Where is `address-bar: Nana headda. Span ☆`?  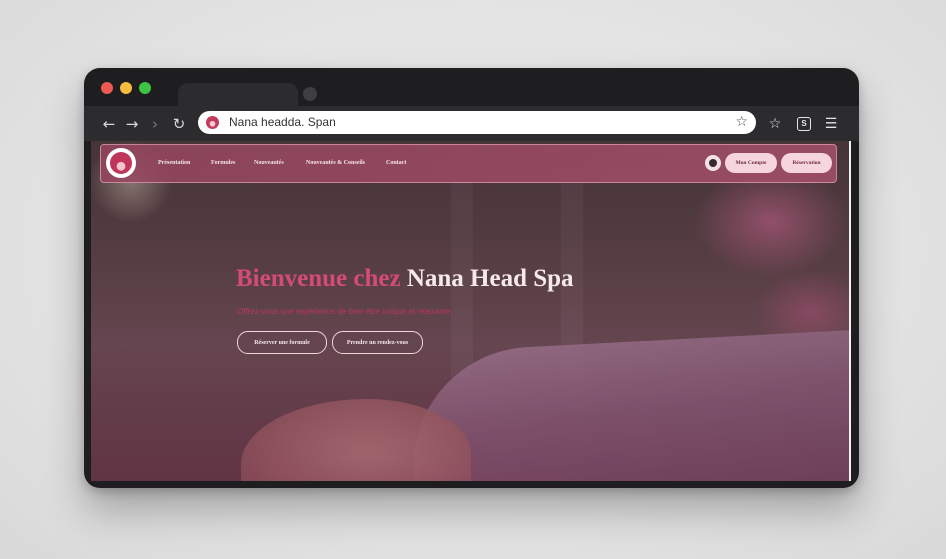 address-bar: Nana headda. Span ☆ is located at coordinates (477, 122).